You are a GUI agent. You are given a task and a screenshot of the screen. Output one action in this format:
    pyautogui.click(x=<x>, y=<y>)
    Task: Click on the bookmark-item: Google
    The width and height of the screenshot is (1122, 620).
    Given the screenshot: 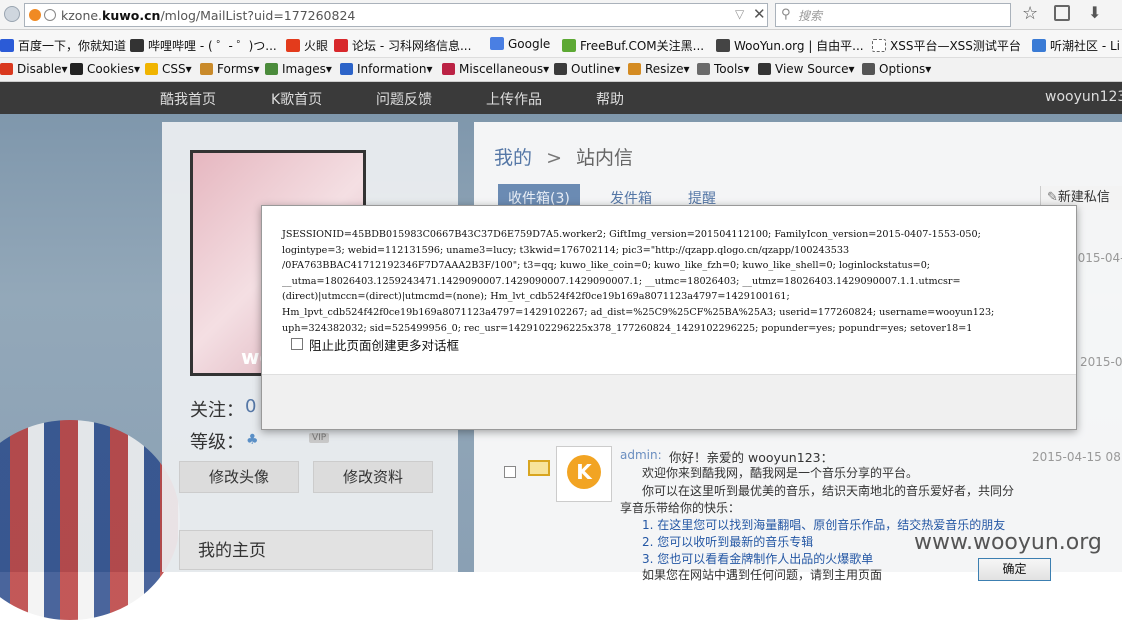 What is the action you would take?
    pyautogui.click(x=520, y=44)
    